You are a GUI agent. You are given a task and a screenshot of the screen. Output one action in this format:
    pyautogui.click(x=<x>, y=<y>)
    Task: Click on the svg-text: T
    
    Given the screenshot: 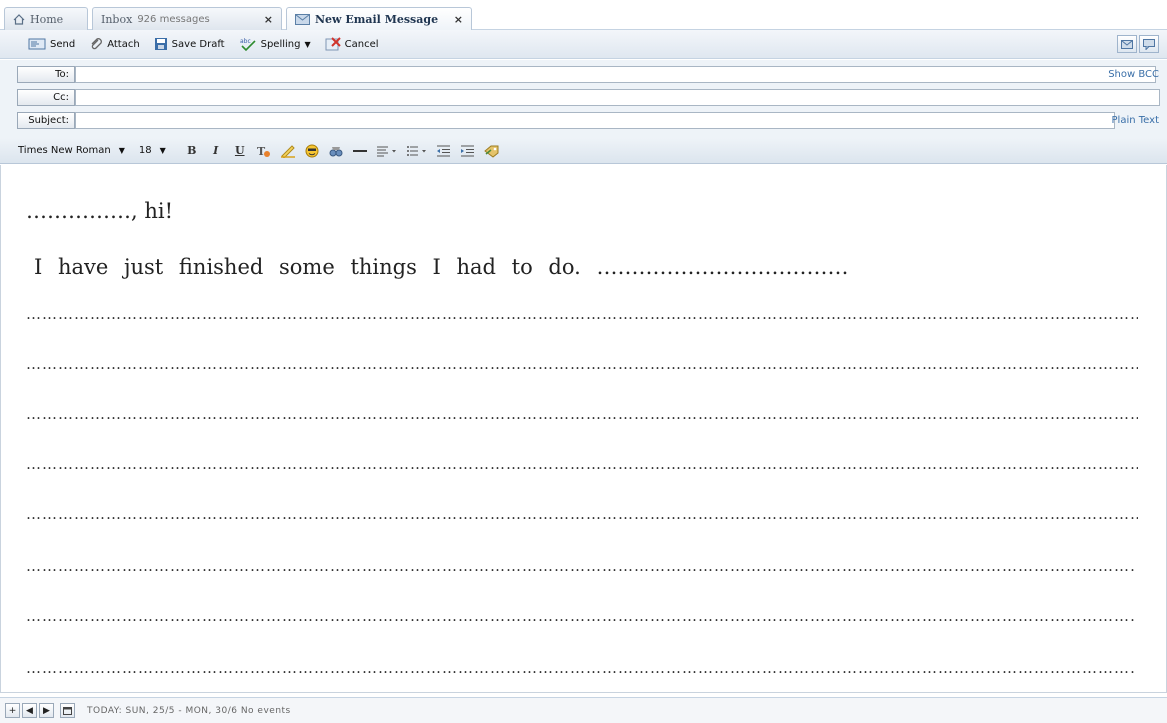 What is the action you would take?
    pyautogui.click(x=261, y=151)
    